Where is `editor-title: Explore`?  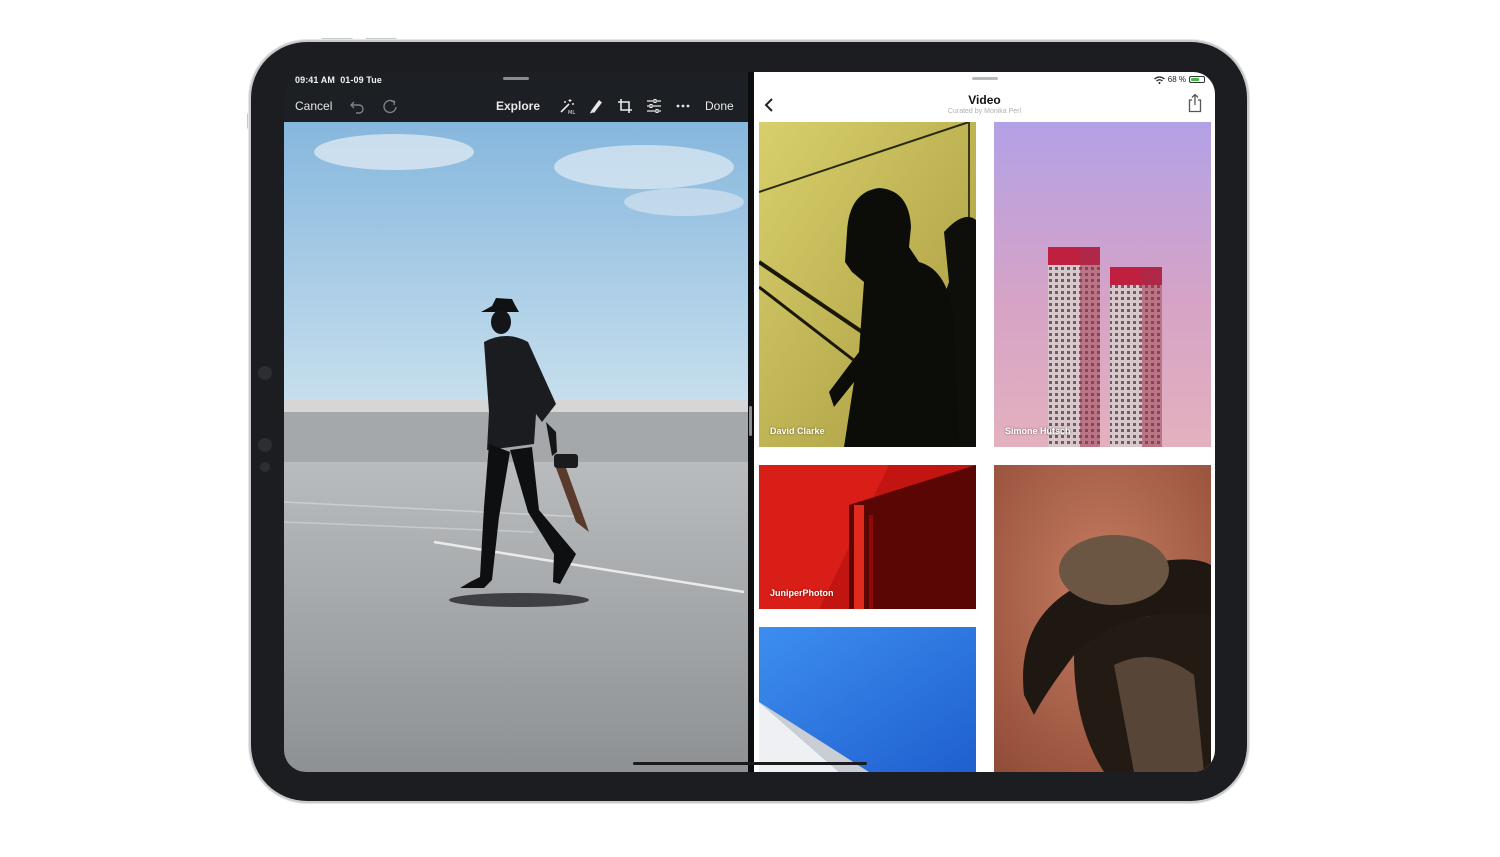
editor-title: Explore is located at coordinates (518, 106).